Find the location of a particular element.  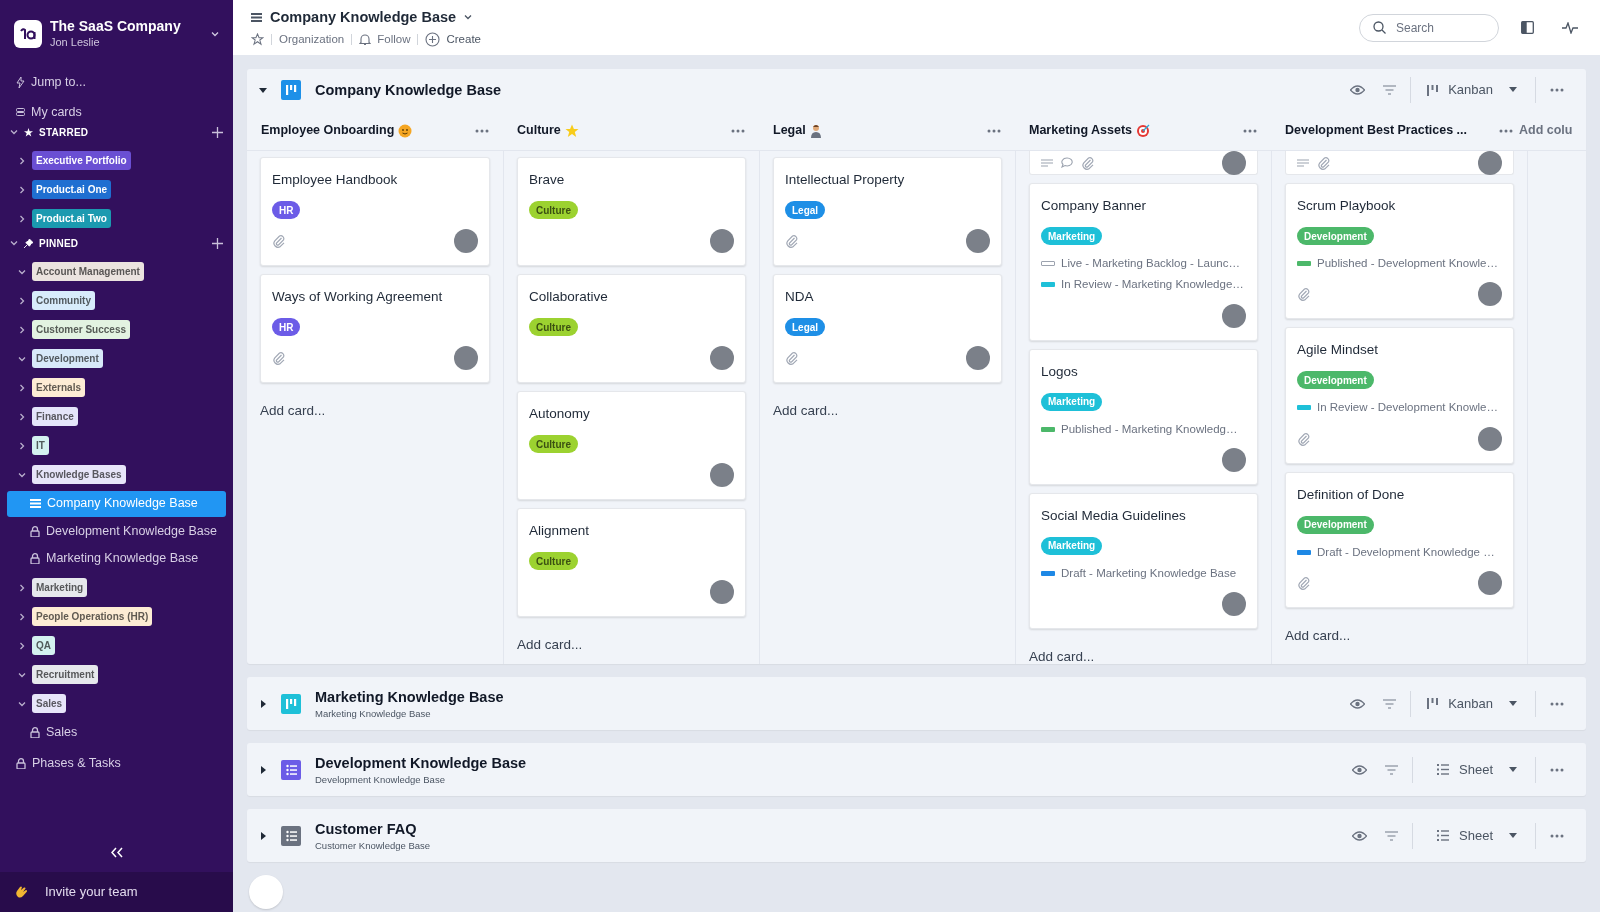

filter-icon is located at coordinates (1391, 835).